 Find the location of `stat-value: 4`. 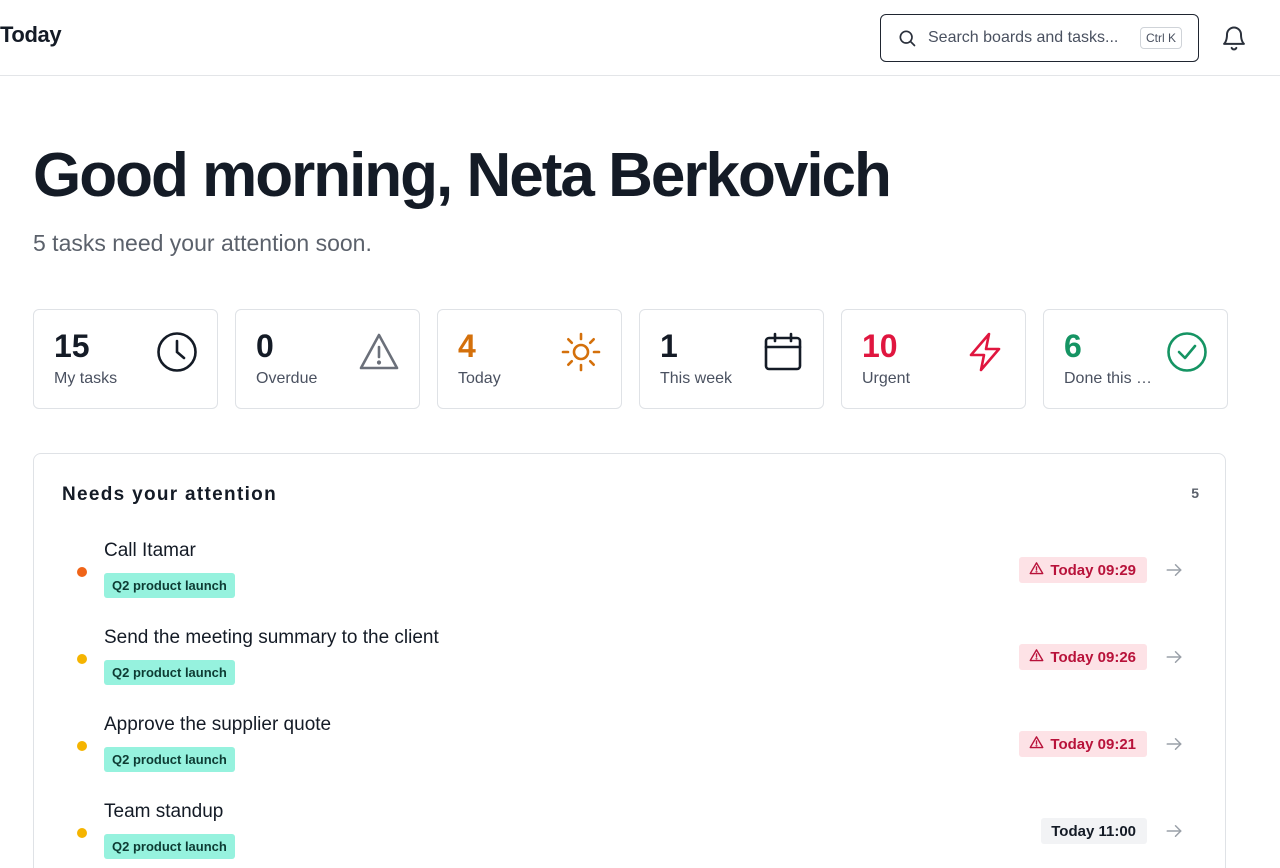

stat-value: 4 is located at coordinates (467, 346).